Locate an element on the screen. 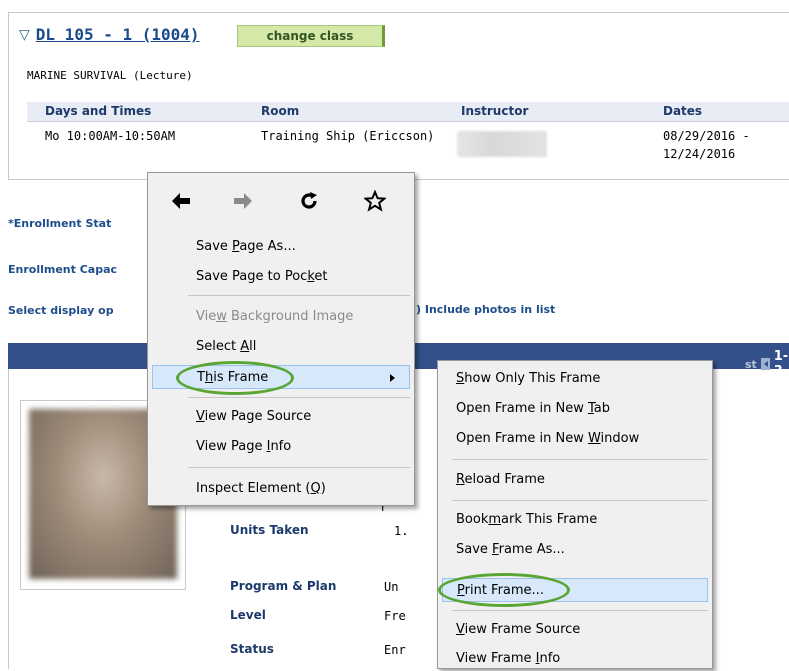  header-room: Room is located at coordinates (280, 111).